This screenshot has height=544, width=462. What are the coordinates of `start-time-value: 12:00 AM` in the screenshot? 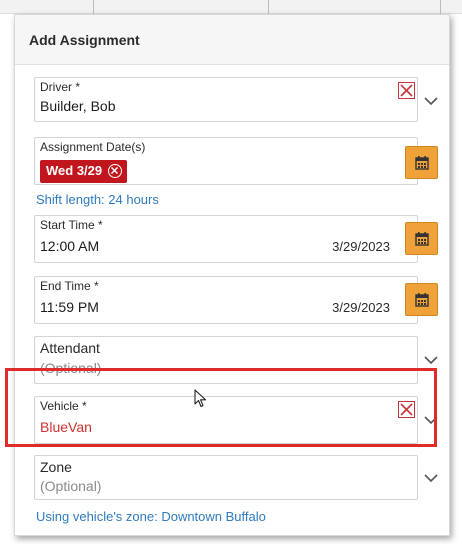 It's located at (70, 246).